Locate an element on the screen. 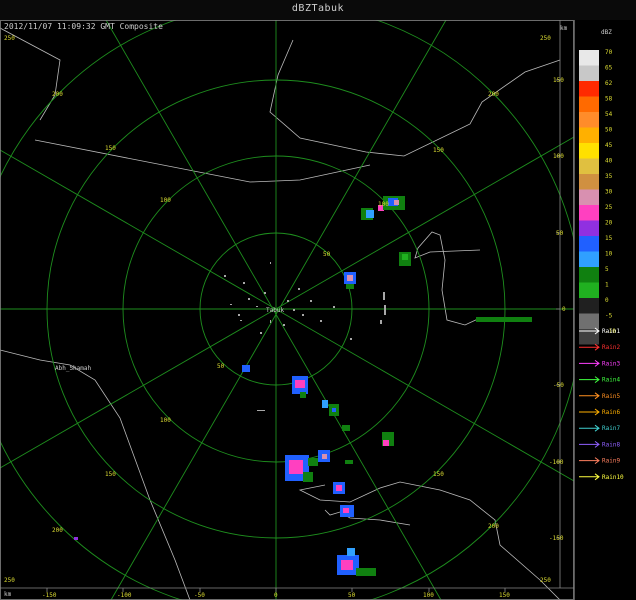 This screenshot has width=636, height=600. y-tick-label: -150 is located at coordinates (556, 538).